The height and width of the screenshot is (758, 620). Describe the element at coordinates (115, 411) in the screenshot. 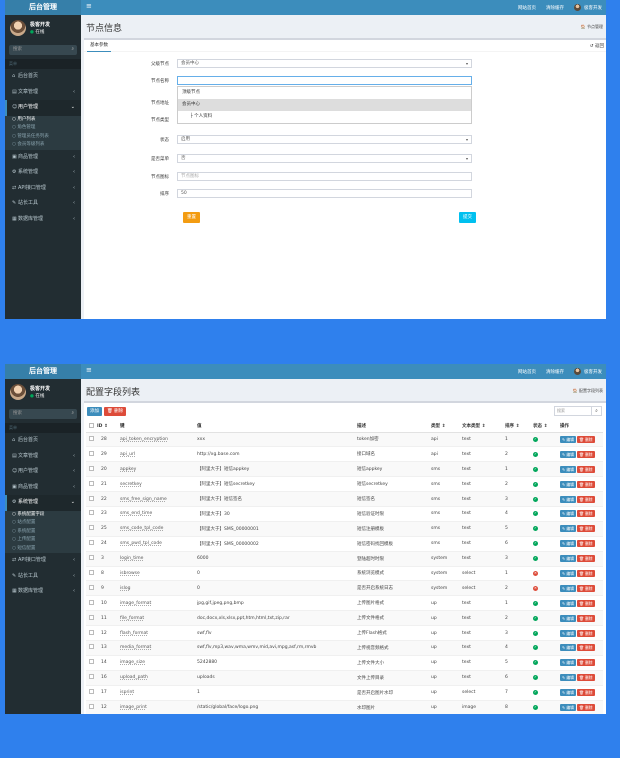

I see `delete-button: 🗑 删除` at that location.